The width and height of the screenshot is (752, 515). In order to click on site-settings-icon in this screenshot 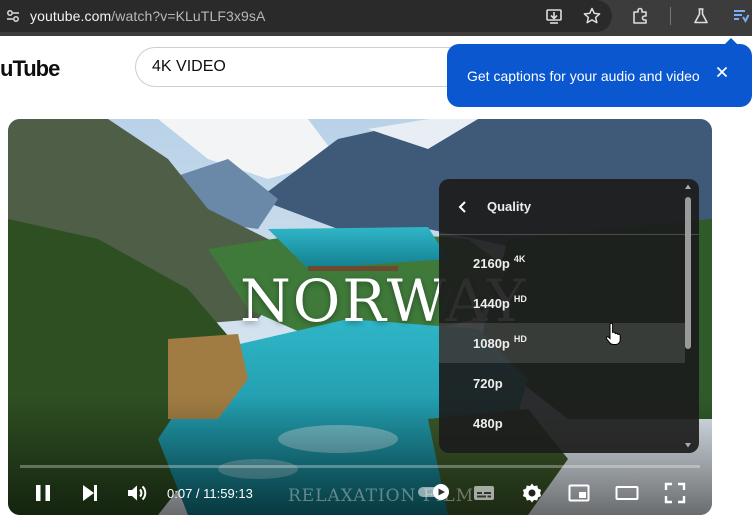, I will do `click(13, 16)`.